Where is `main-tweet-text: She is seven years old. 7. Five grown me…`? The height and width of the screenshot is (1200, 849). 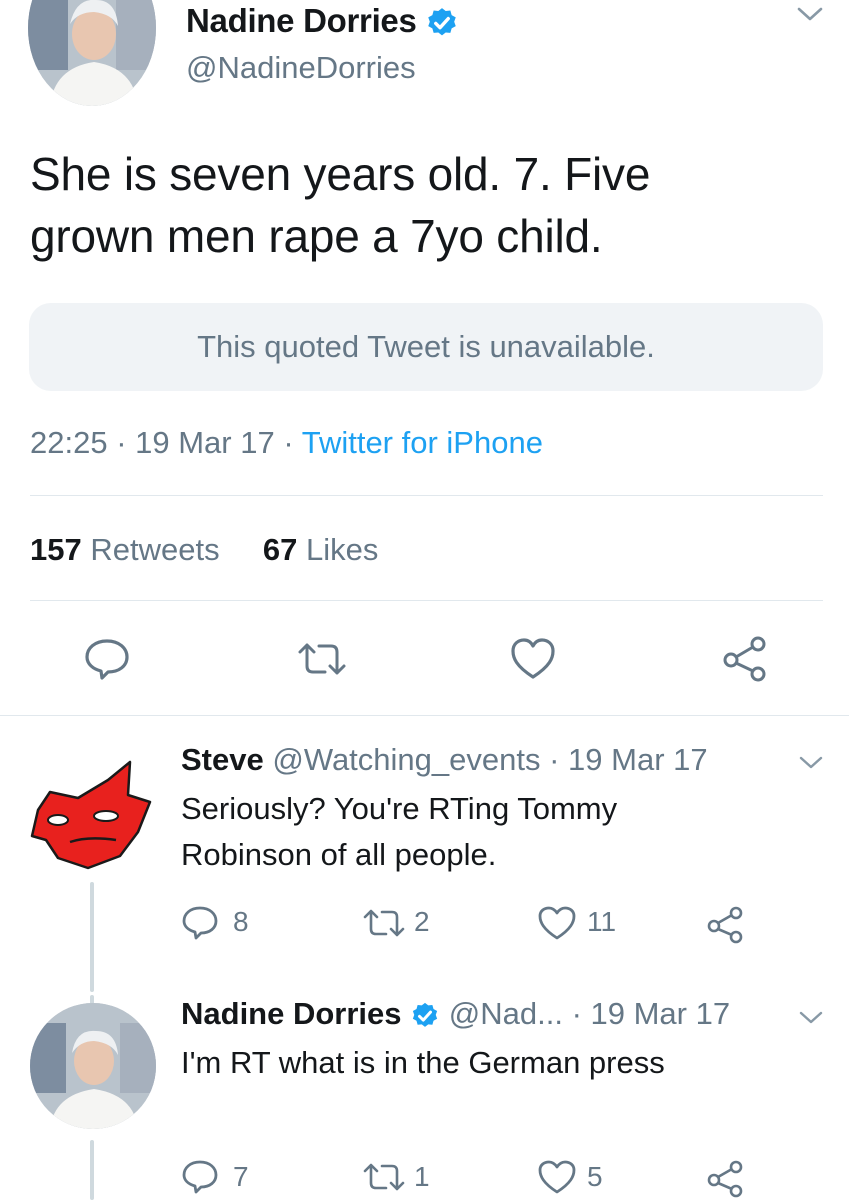
main-tweet-text: She is seven years old. 7. Five grown me… is located at coordinates (420, 205).